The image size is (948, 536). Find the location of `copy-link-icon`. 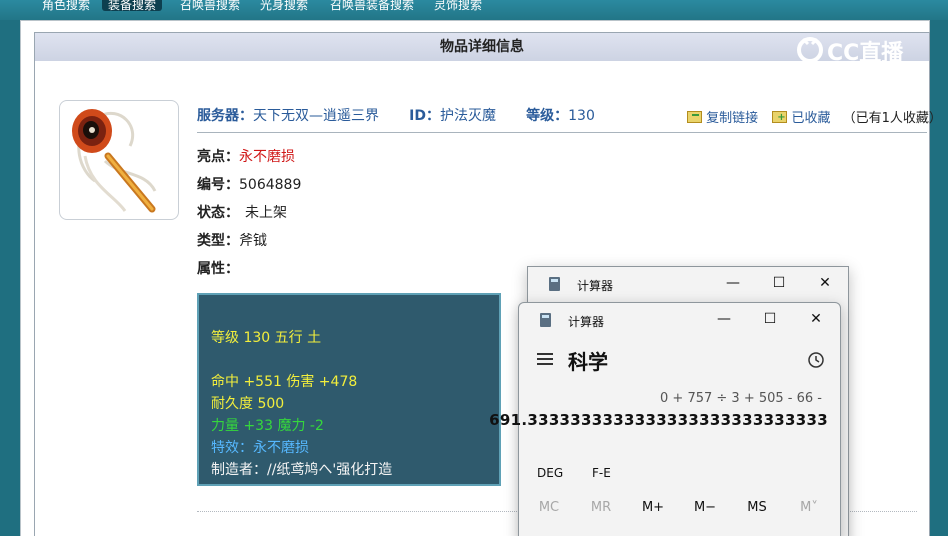

copy-link-icon is located at coordinates (694, 117).